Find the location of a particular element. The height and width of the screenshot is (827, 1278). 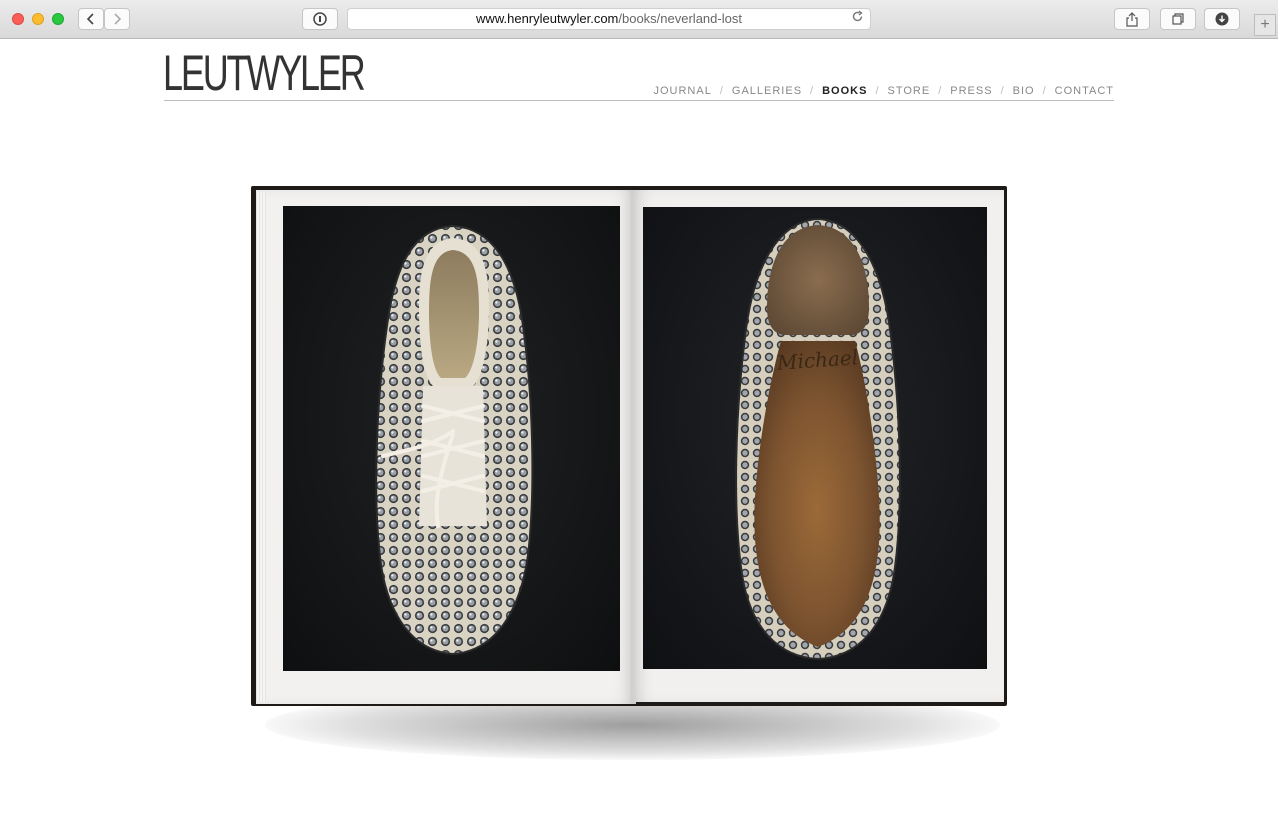

downloads-button is located at coordinates (1222, 19).